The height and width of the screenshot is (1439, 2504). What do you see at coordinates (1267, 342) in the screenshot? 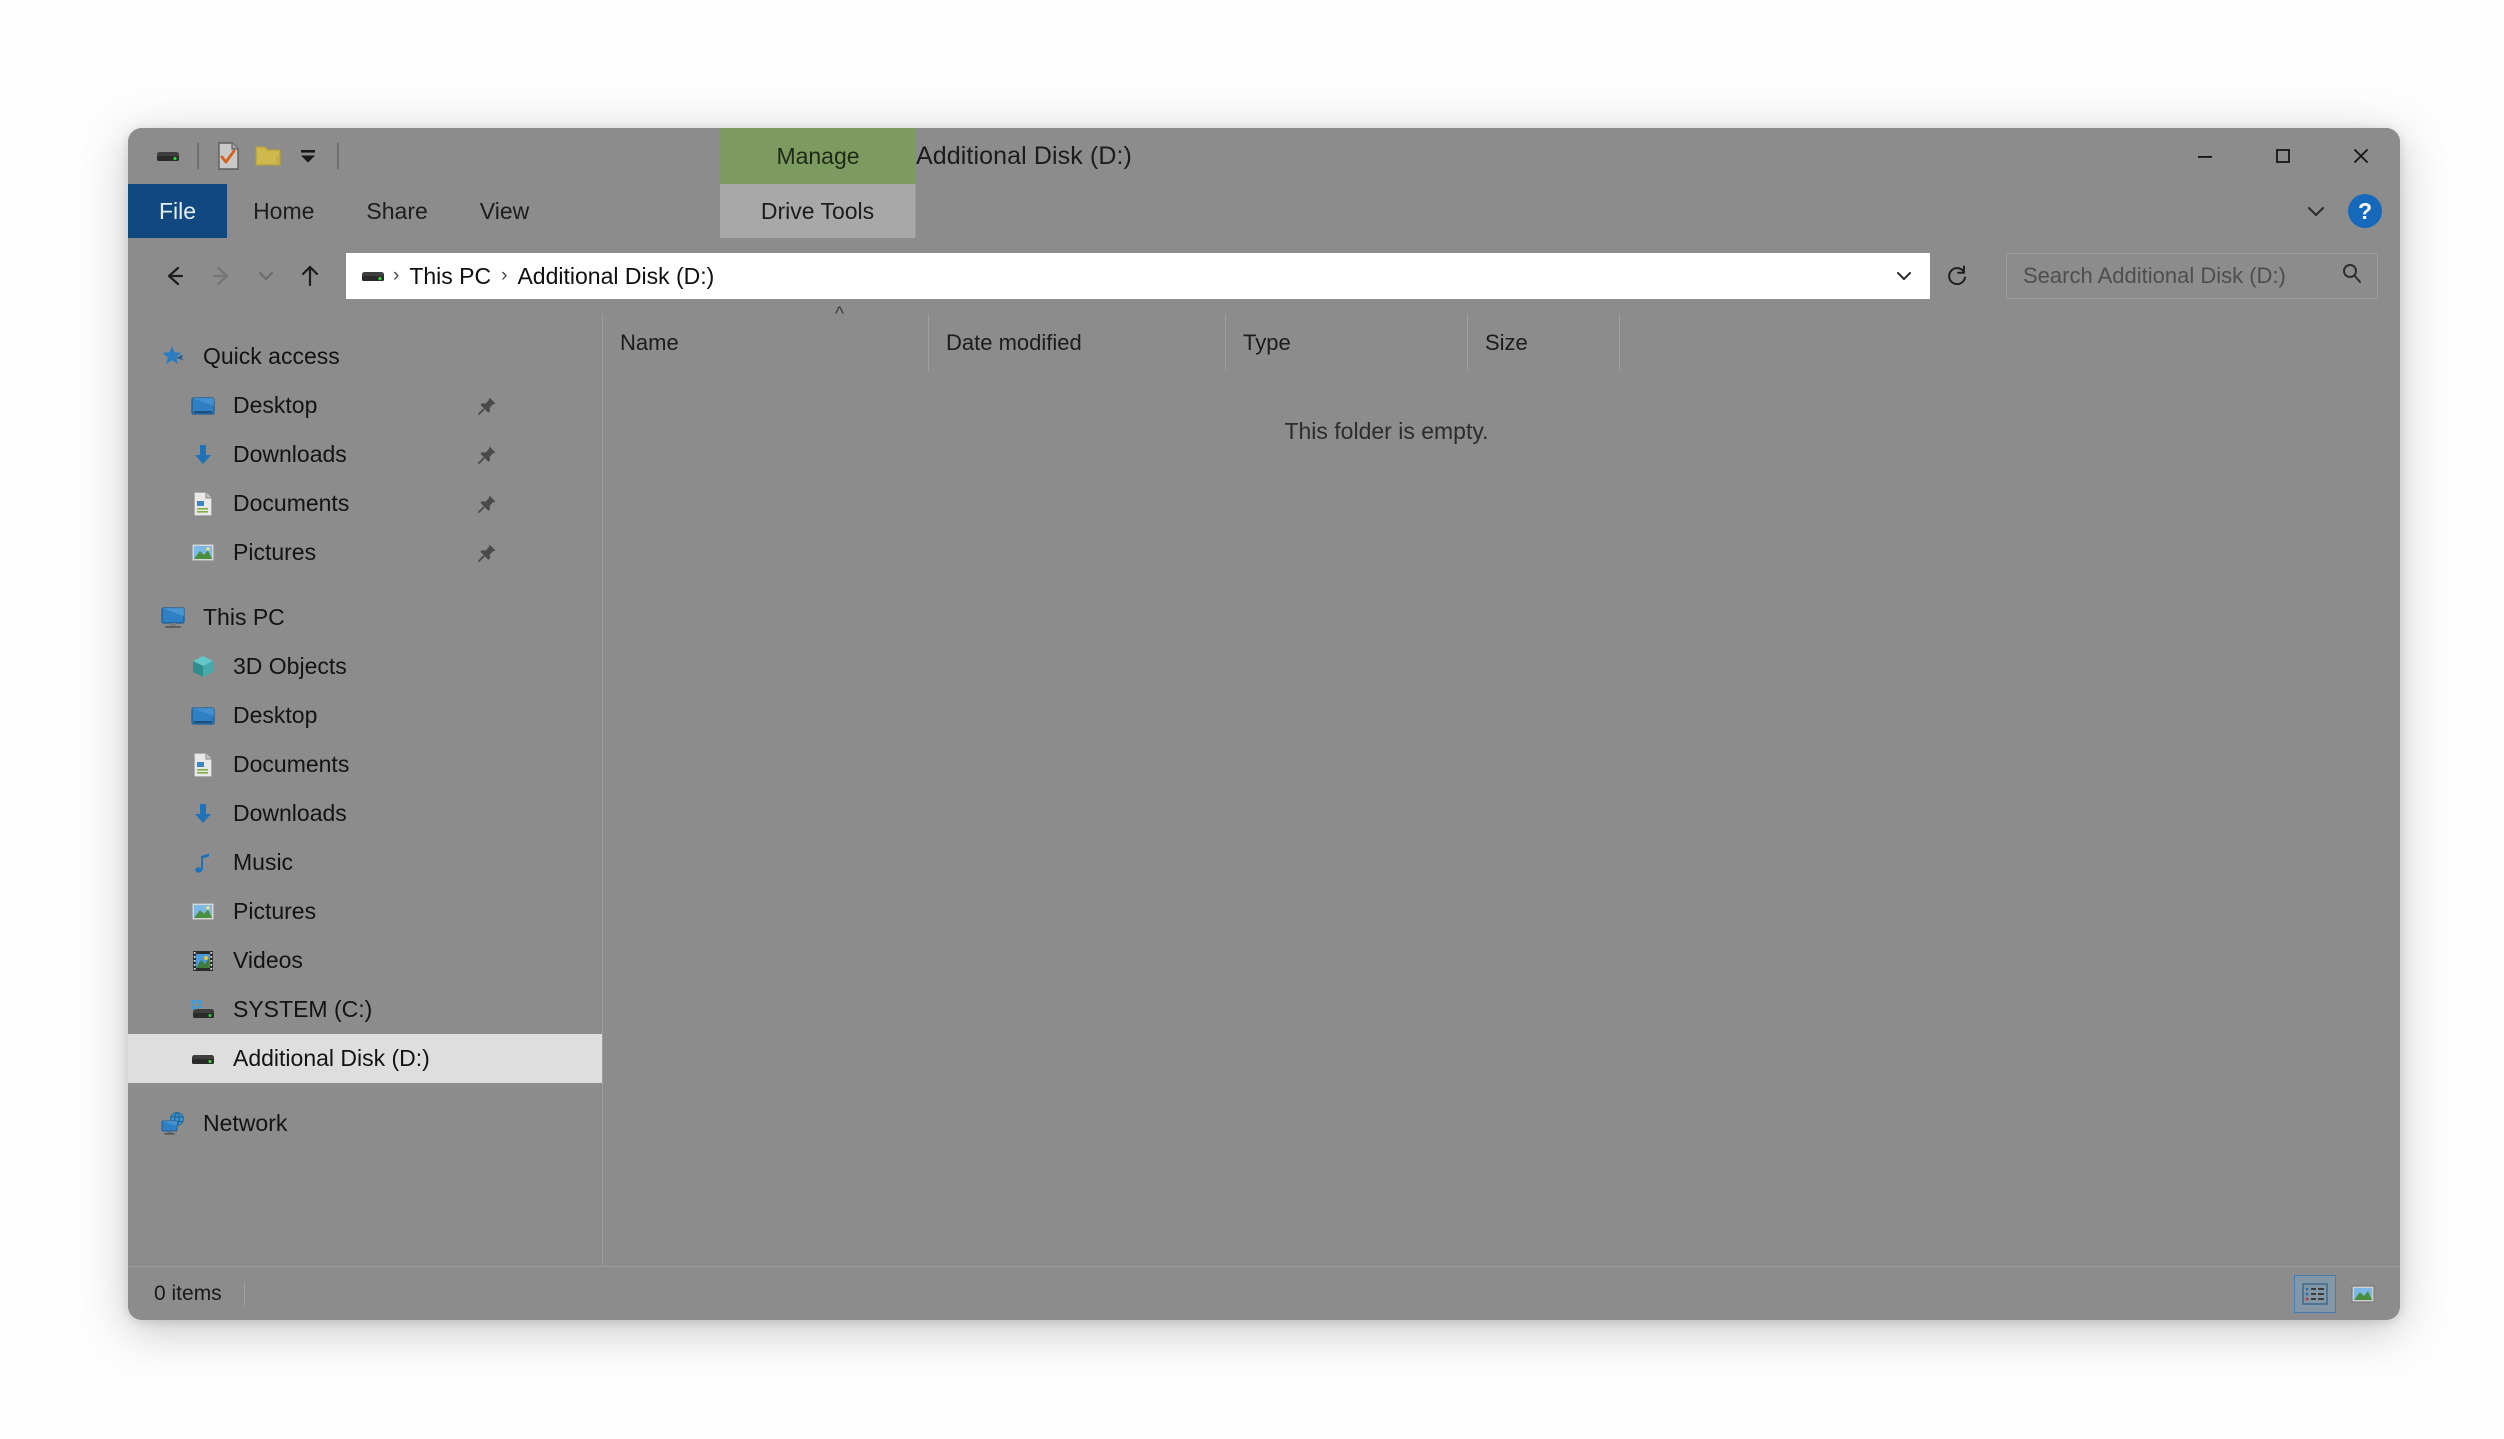
I see `column-label: Type` at bounding box center [1267, 342].